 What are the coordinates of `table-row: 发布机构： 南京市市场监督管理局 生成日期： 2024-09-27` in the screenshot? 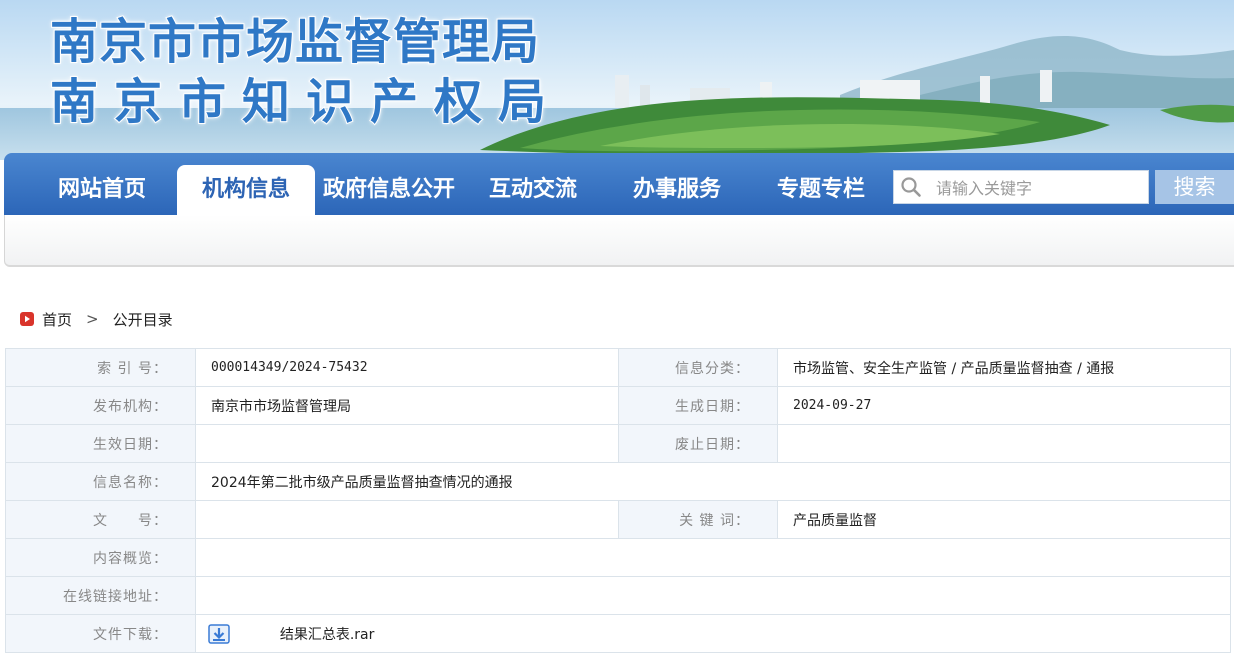 It's located at (618, 405).